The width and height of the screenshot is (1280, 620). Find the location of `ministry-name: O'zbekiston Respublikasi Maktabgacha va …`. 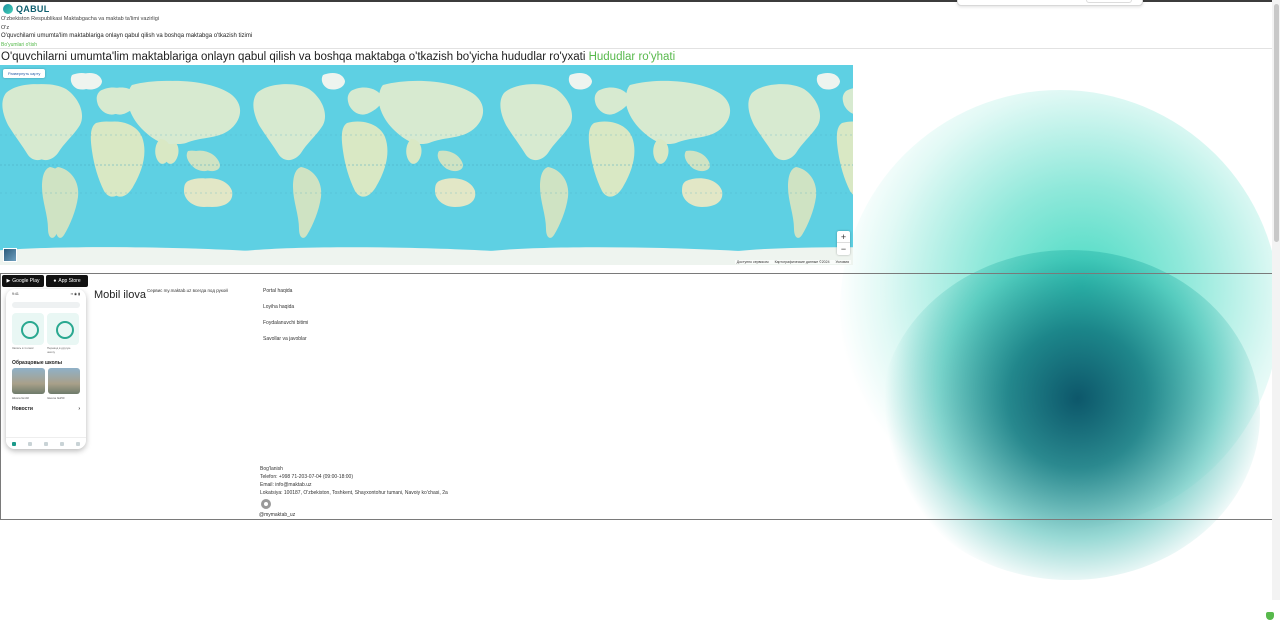

ministry-name: O'zbekiston Respublikasi Maktabgacha va … is located at coordinates (80, 19).